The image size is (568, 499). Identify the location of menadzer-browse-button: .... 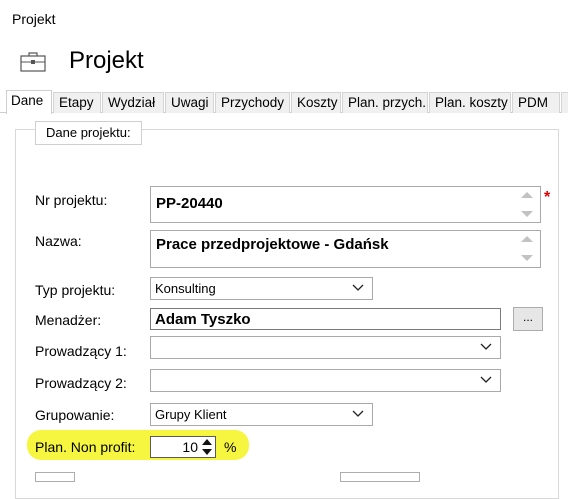
(528, 319).